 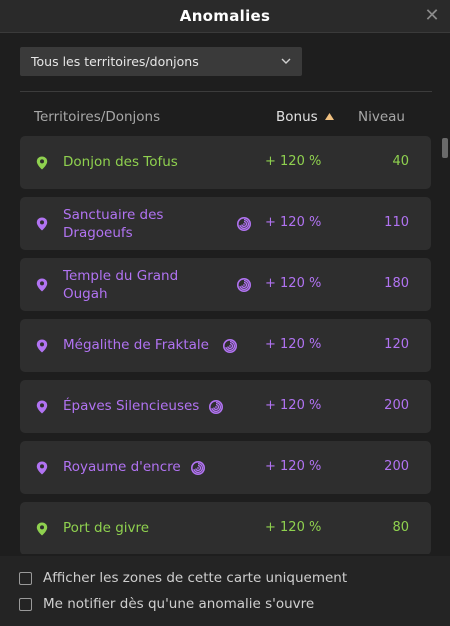 What do you see at coordinates (400, 527) in the screenshot?
I see `level-value: 80` at bounding box center [400, 527].